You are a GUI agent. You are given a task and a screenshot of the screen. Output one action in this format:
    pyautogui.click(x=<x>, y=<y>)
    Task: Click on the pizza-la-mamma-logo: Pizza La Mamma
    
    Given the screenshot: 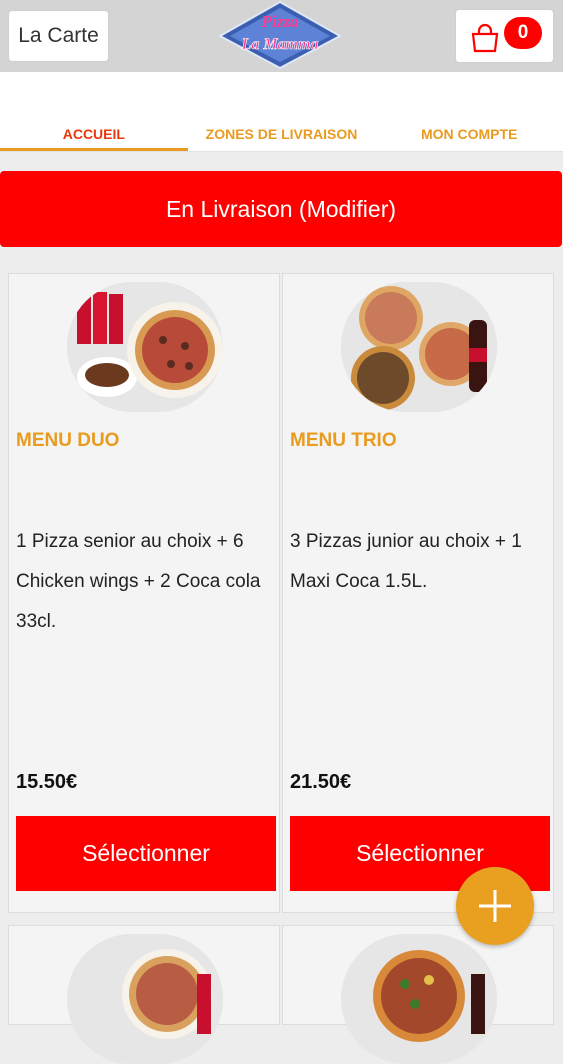 What is the action you would take?
    pyautogui.click(x=280, y=35)
    